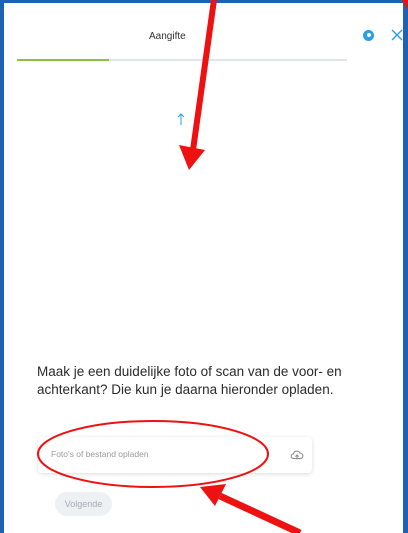 The width and height of the screenshot is (408, 533). I want to click on close-icon, so click(396, 35).